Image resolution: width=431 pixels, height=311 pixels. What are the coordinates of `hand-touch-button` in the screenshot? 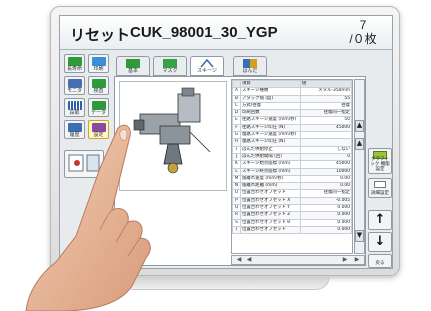 It's located at (84, 164).